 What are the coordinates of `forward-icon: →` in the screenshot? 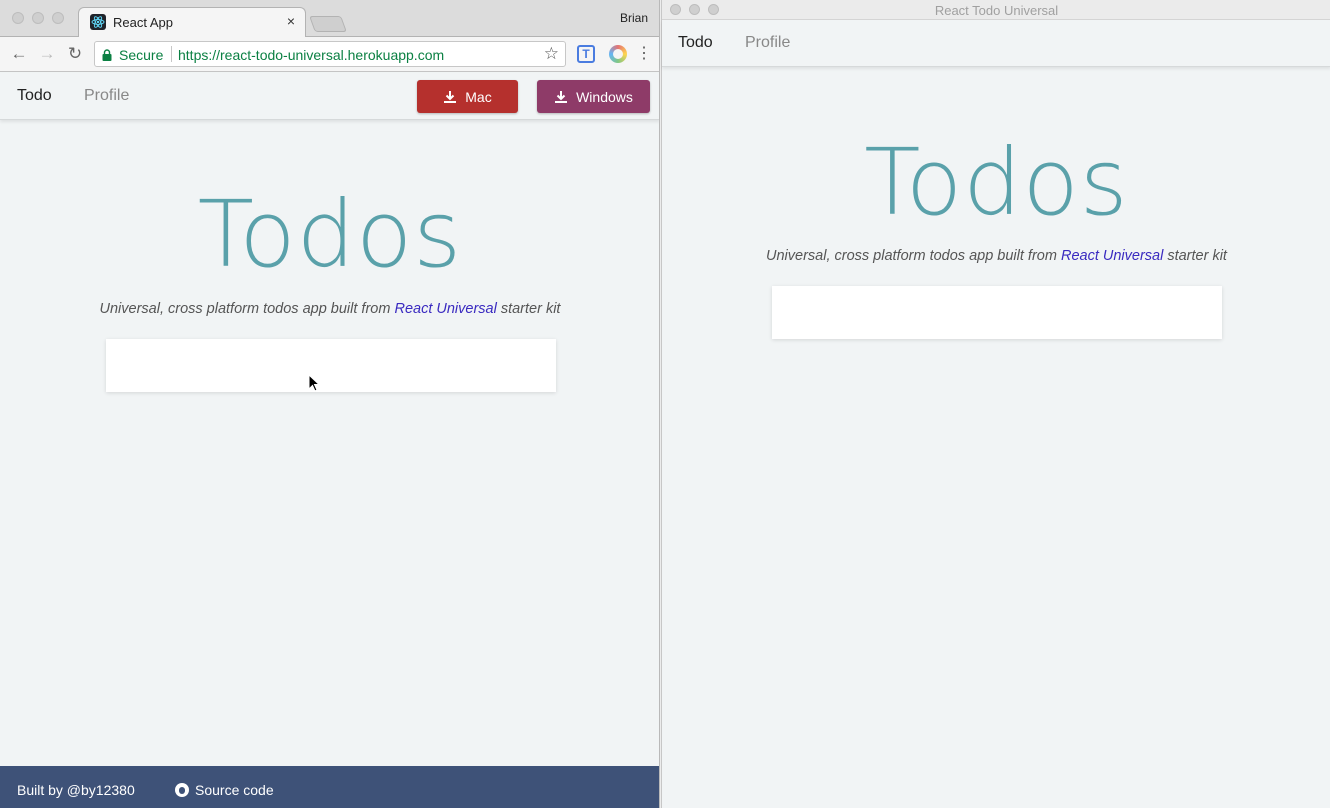 It's located at (47, 54).